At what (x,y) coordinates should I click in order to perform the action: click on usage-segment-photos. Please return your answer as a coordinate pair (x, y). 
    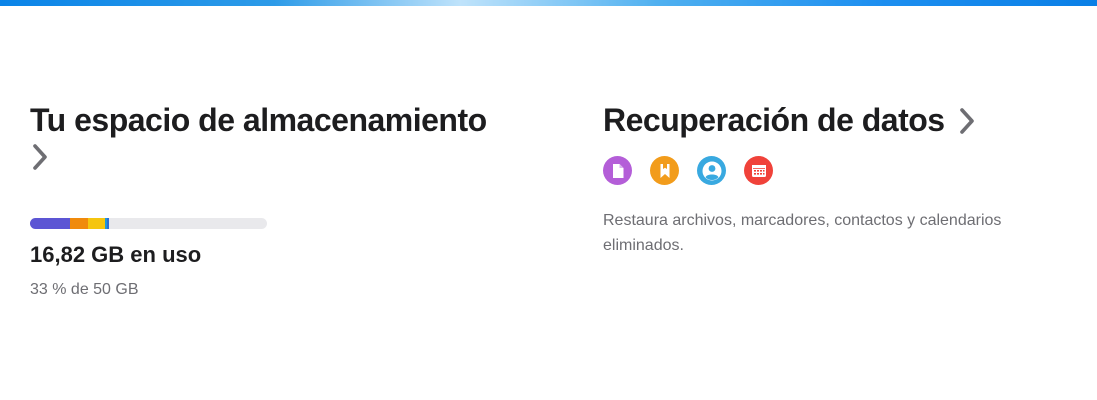
    Looking at the image, I should click on (50, 223).